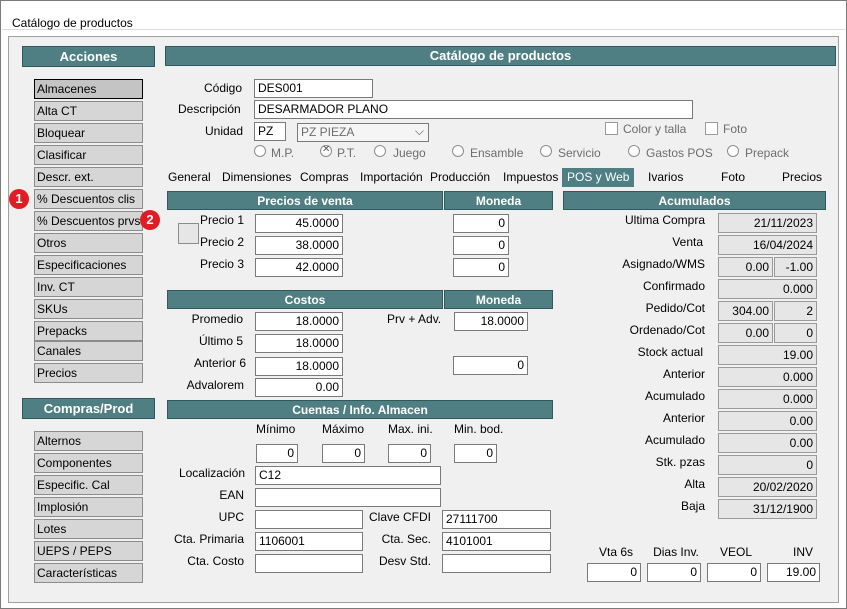 Image resolution: width=847 pixels, height=609 pixels. What do you see at coordinates (458, 151) in the screenshot?
I see `radio-ensamble` at bounding box center [458, 151].